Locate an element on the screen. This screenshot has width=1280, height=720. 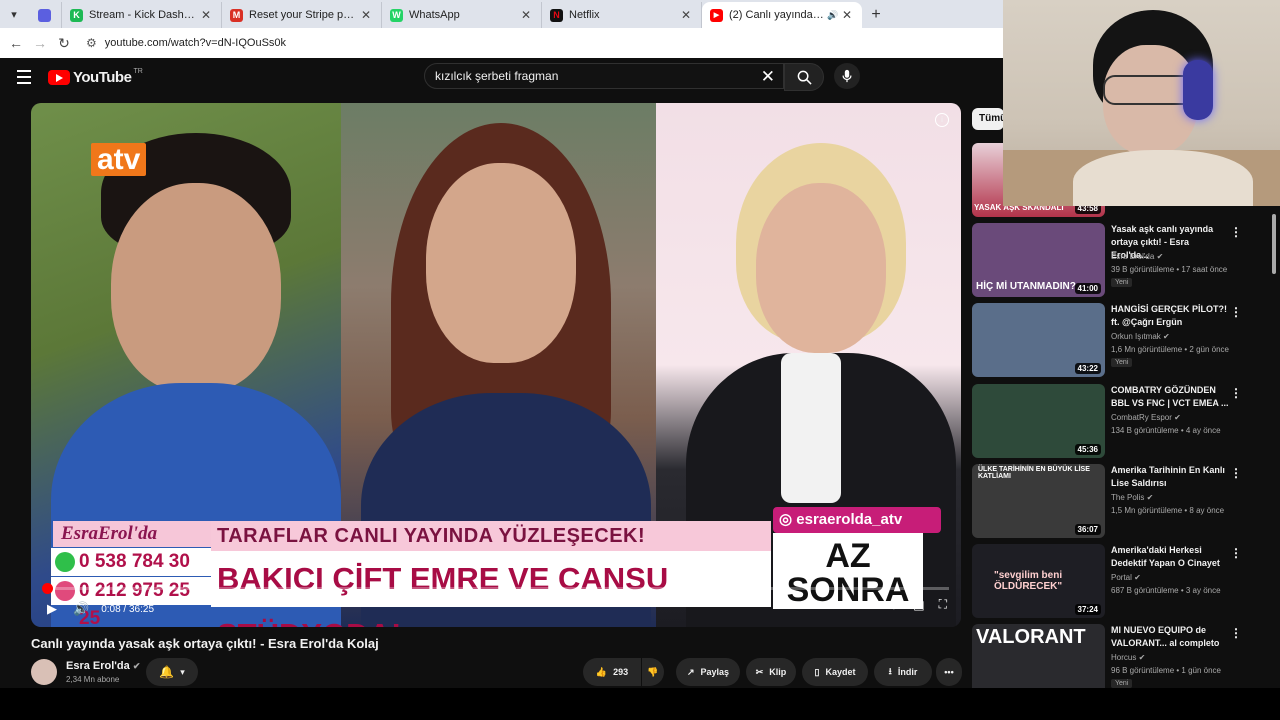
filter-chip-all: Tümü is located at coordinates (988, 119).